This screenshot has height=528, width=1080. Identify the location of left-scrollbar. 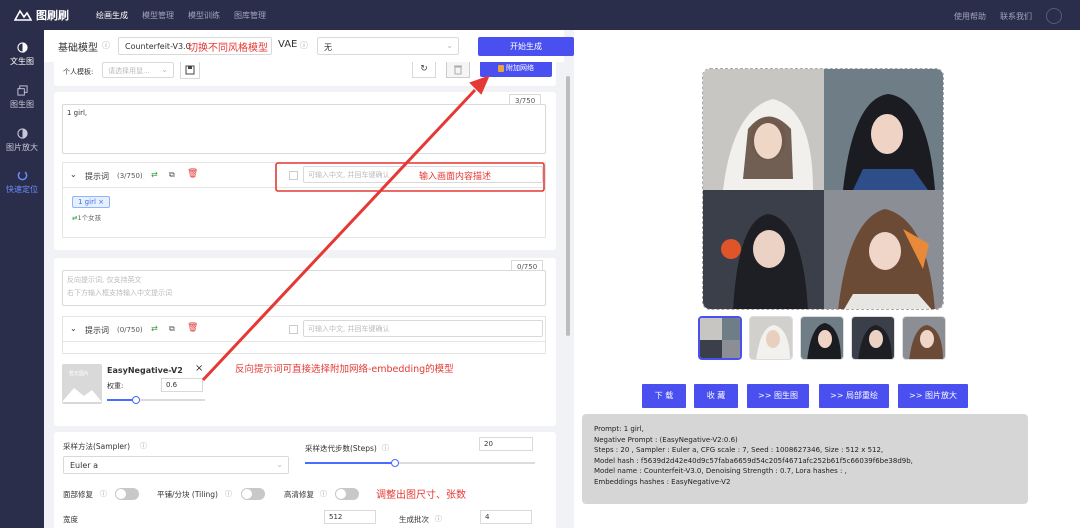
(568, 206).